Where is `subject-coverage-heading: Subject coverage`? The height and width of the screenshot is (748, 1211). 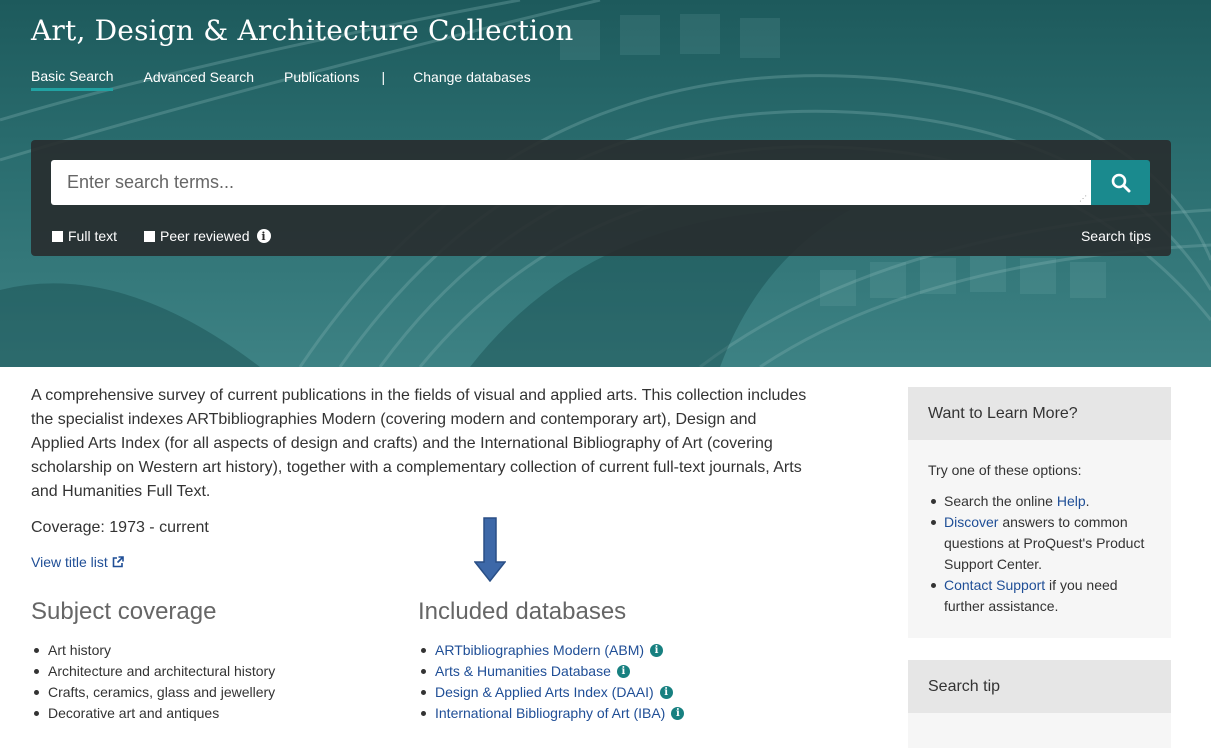 subject-coverage-heading: Subject coverage is located at coordinates (124, 611).